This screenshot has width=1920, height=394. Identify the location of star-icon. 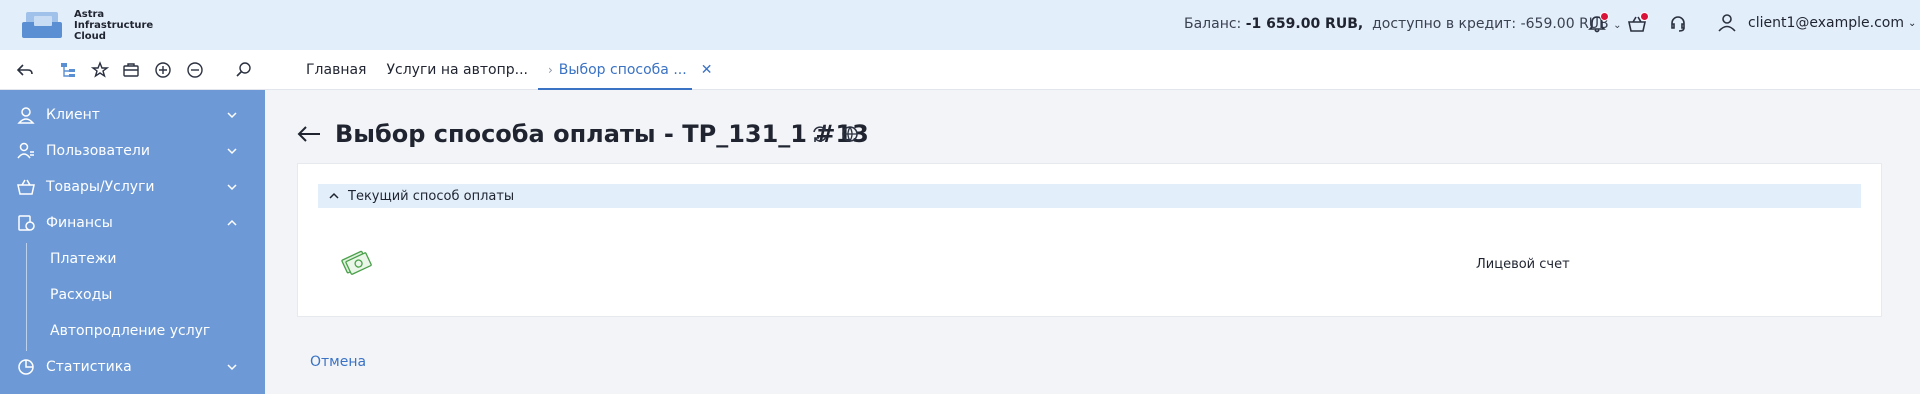
(100, 69).